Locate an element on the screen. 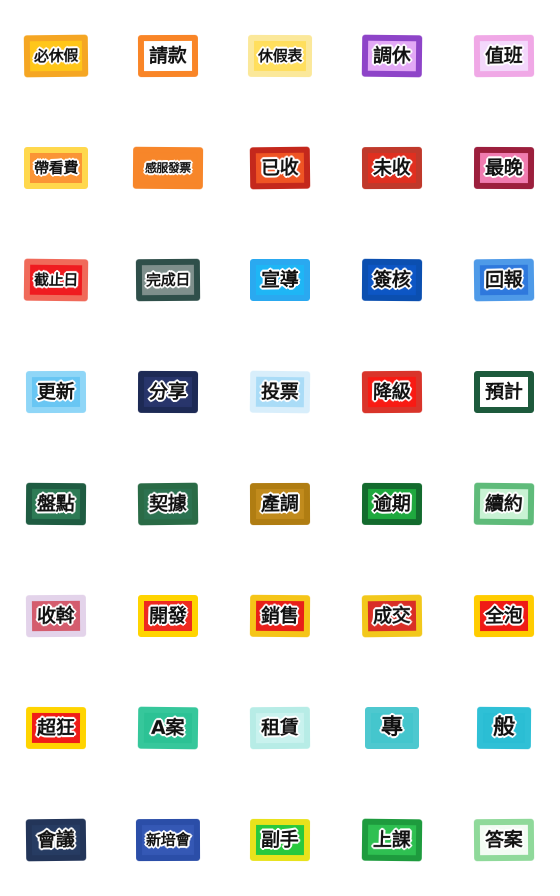 The height and width of the screenshot is (896, 560). sticker-cell: 簽核 is located at coordinates (392, 280).